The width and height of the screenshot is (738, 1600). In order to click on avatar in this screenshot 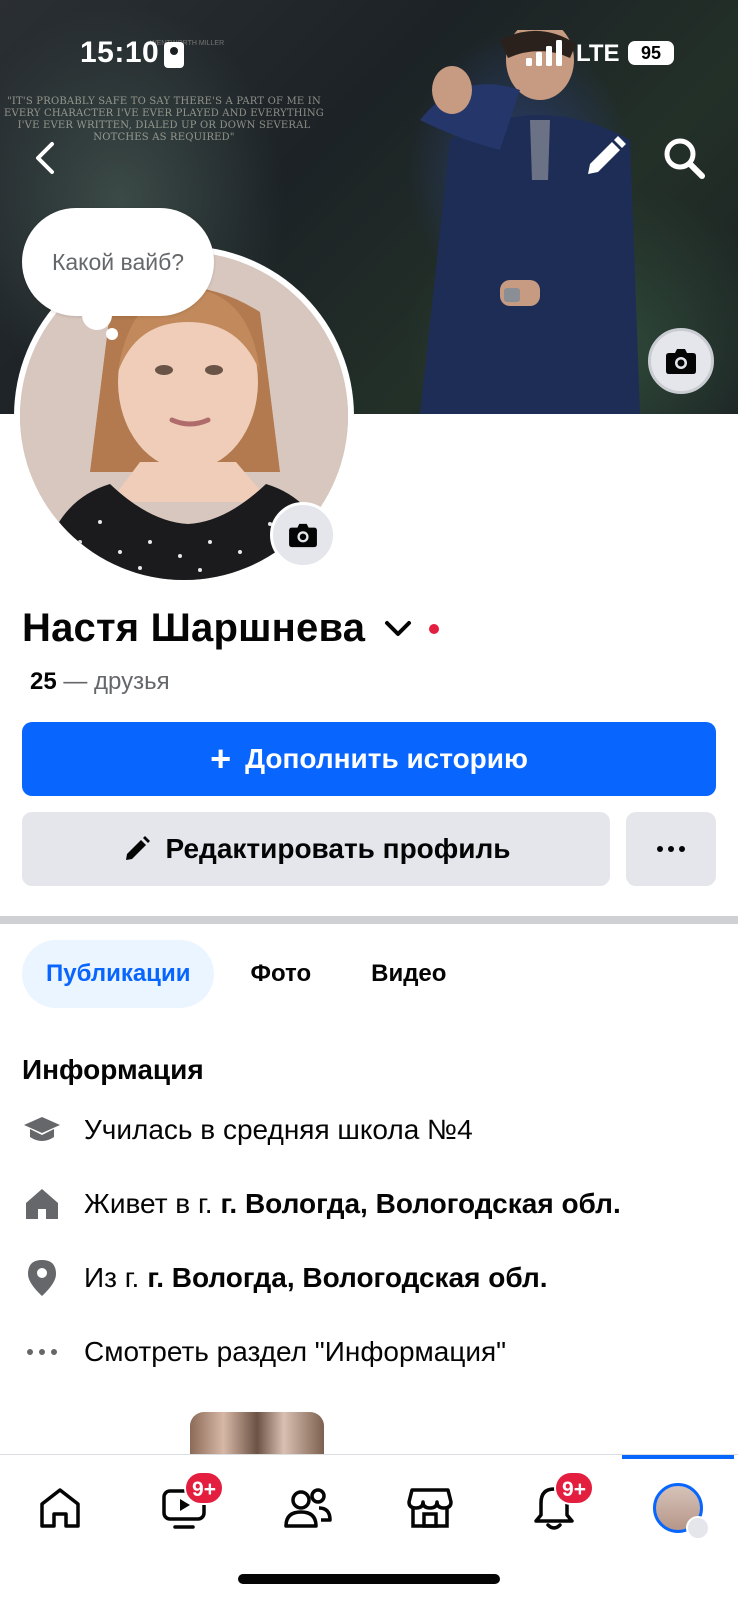, I will do `click(681, 1511)`.